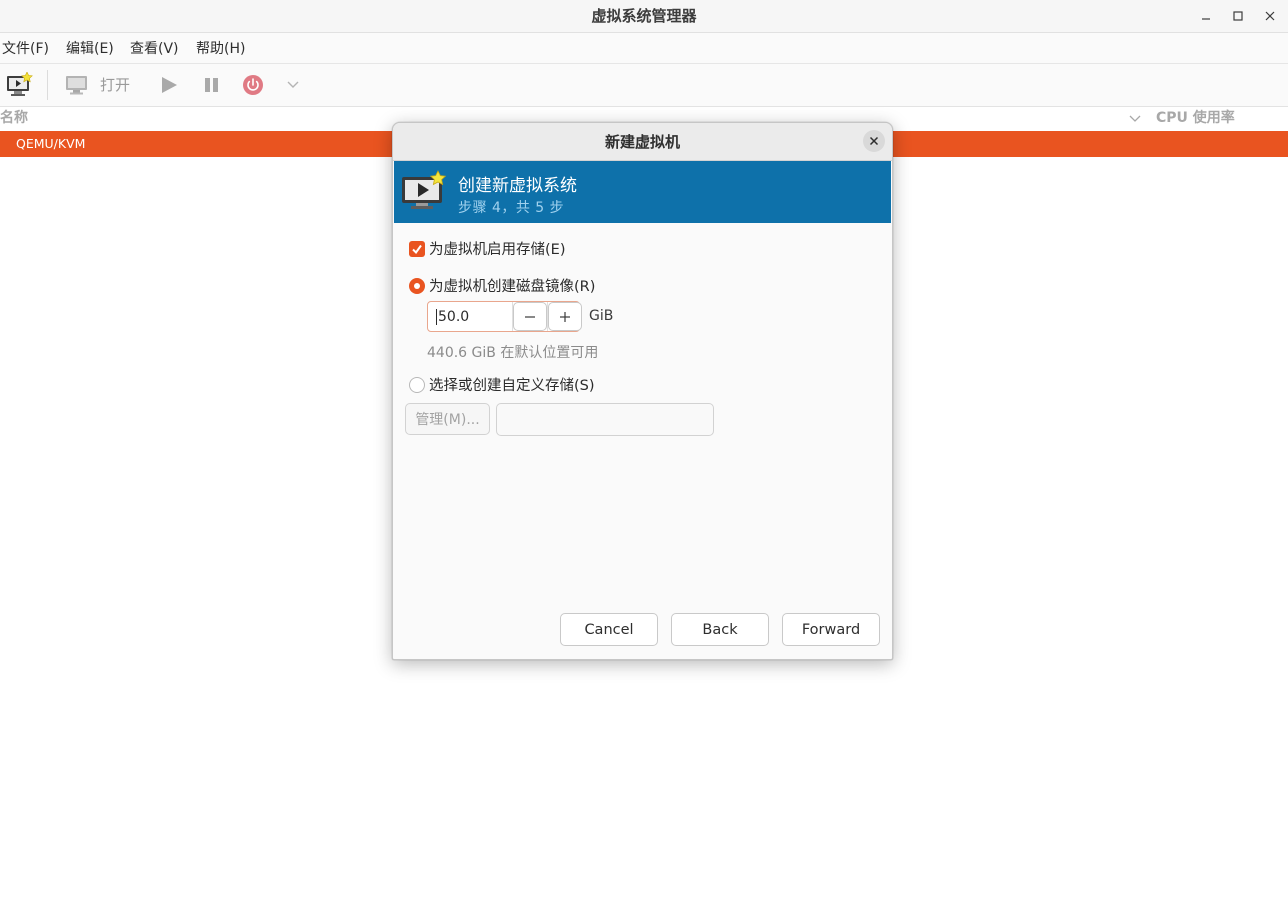  I want to click on increment-button, so click(565, 316).